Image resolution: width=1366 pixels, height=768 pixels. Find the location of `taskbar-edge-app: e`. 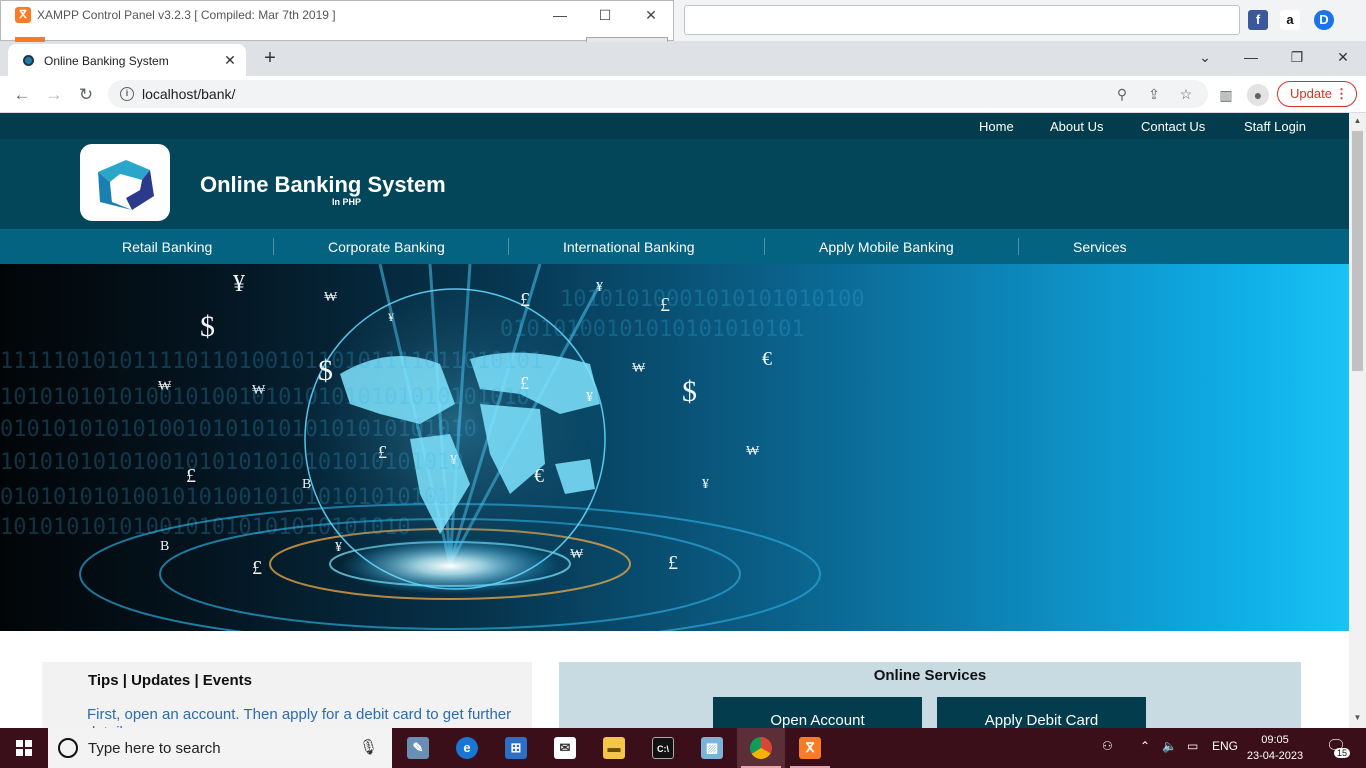

taskbar-edge-app: e is located at coordinates (467, 748).